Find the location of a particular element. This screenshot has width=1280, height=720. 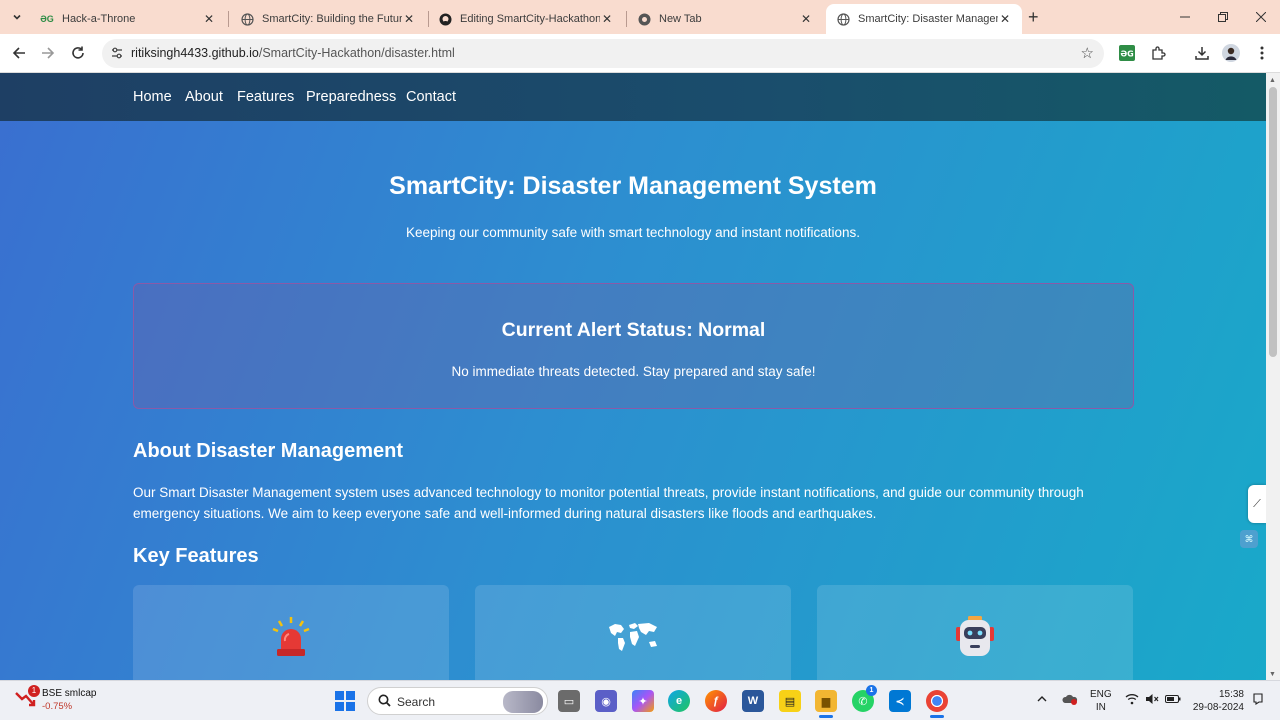

profile-avatar-icon is located at coordinates (1231, 53).